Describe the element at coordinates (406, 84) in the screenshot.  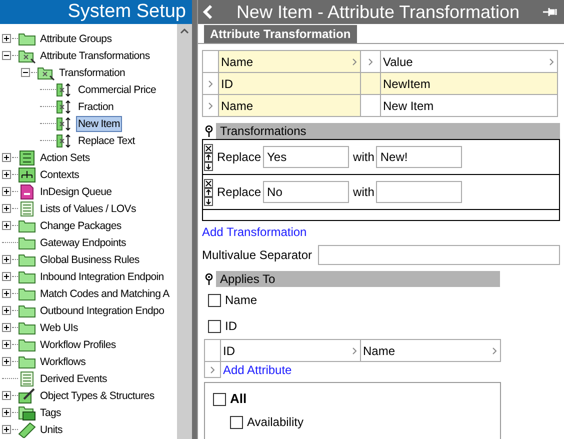
I see `property-value: NewItem` at that location.